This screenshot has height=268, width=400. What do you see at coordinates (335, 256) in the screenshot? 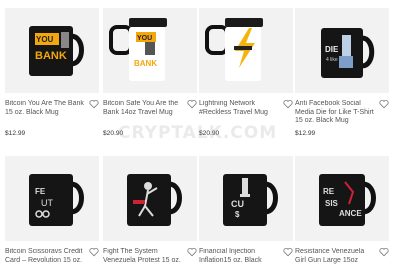
I see `product-title: Resistance Venezuela Girl Gun Large 15oz` at bounding box center [335, 256].